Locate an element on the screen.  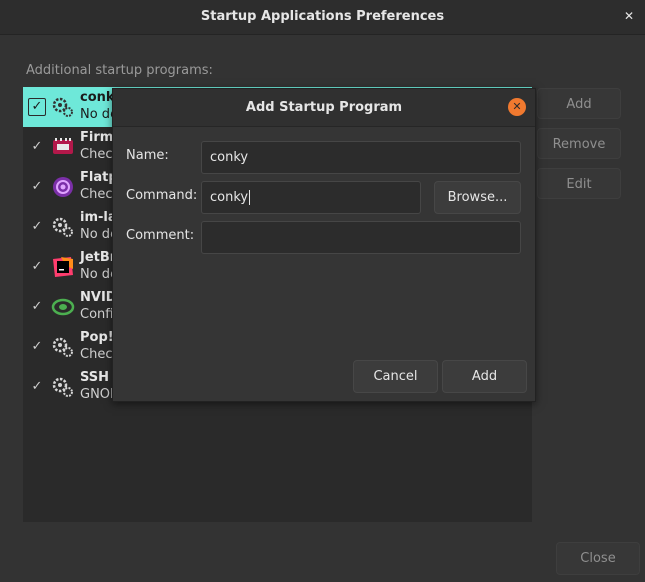
comment-field is located at coordinates (361, 237).